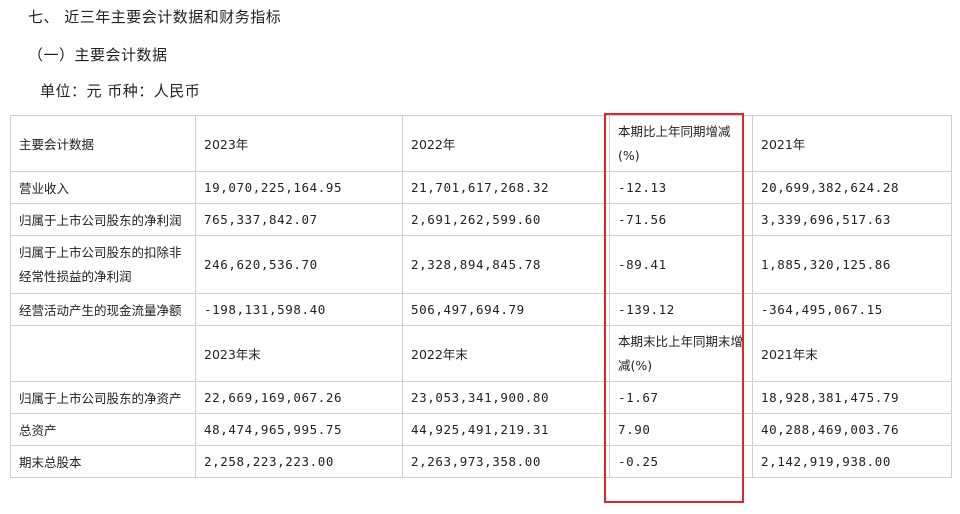 This screenshot has height=514, width=960. I want to click on value-cell: 2,328,894,845.78, so click(506, 264).